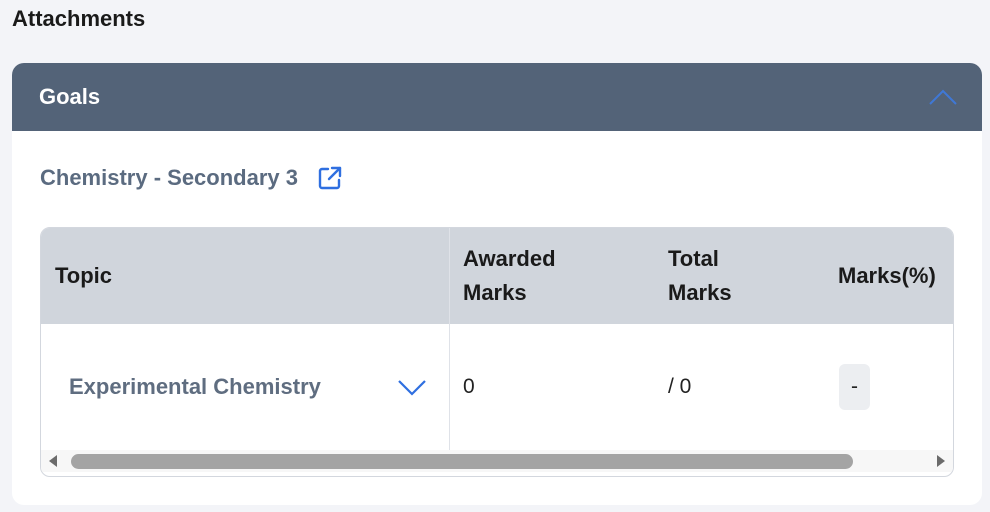 This screenshot has height=512, width=990. What do you see at coordinates (462, 461) in the screenshot?
I see `scrollbar-thumb` at bounding box center [462, 461].